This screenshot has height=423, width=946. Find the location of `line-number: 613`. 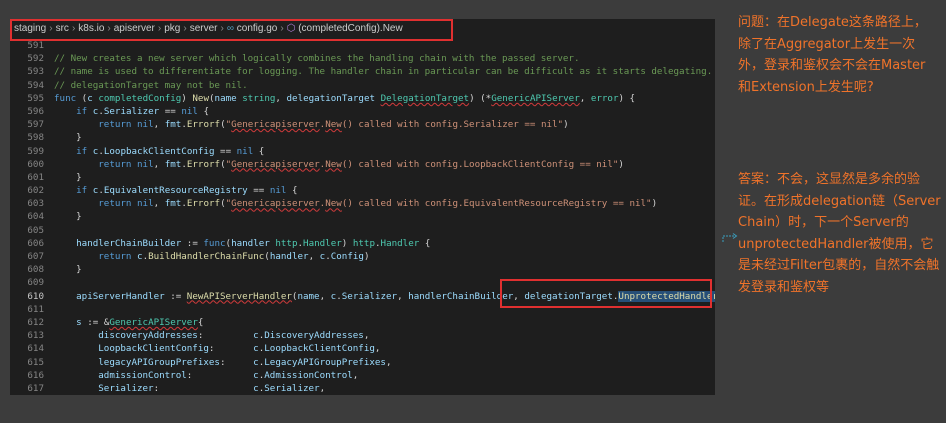

line-number: 613 is located at coordinates (35, 336).